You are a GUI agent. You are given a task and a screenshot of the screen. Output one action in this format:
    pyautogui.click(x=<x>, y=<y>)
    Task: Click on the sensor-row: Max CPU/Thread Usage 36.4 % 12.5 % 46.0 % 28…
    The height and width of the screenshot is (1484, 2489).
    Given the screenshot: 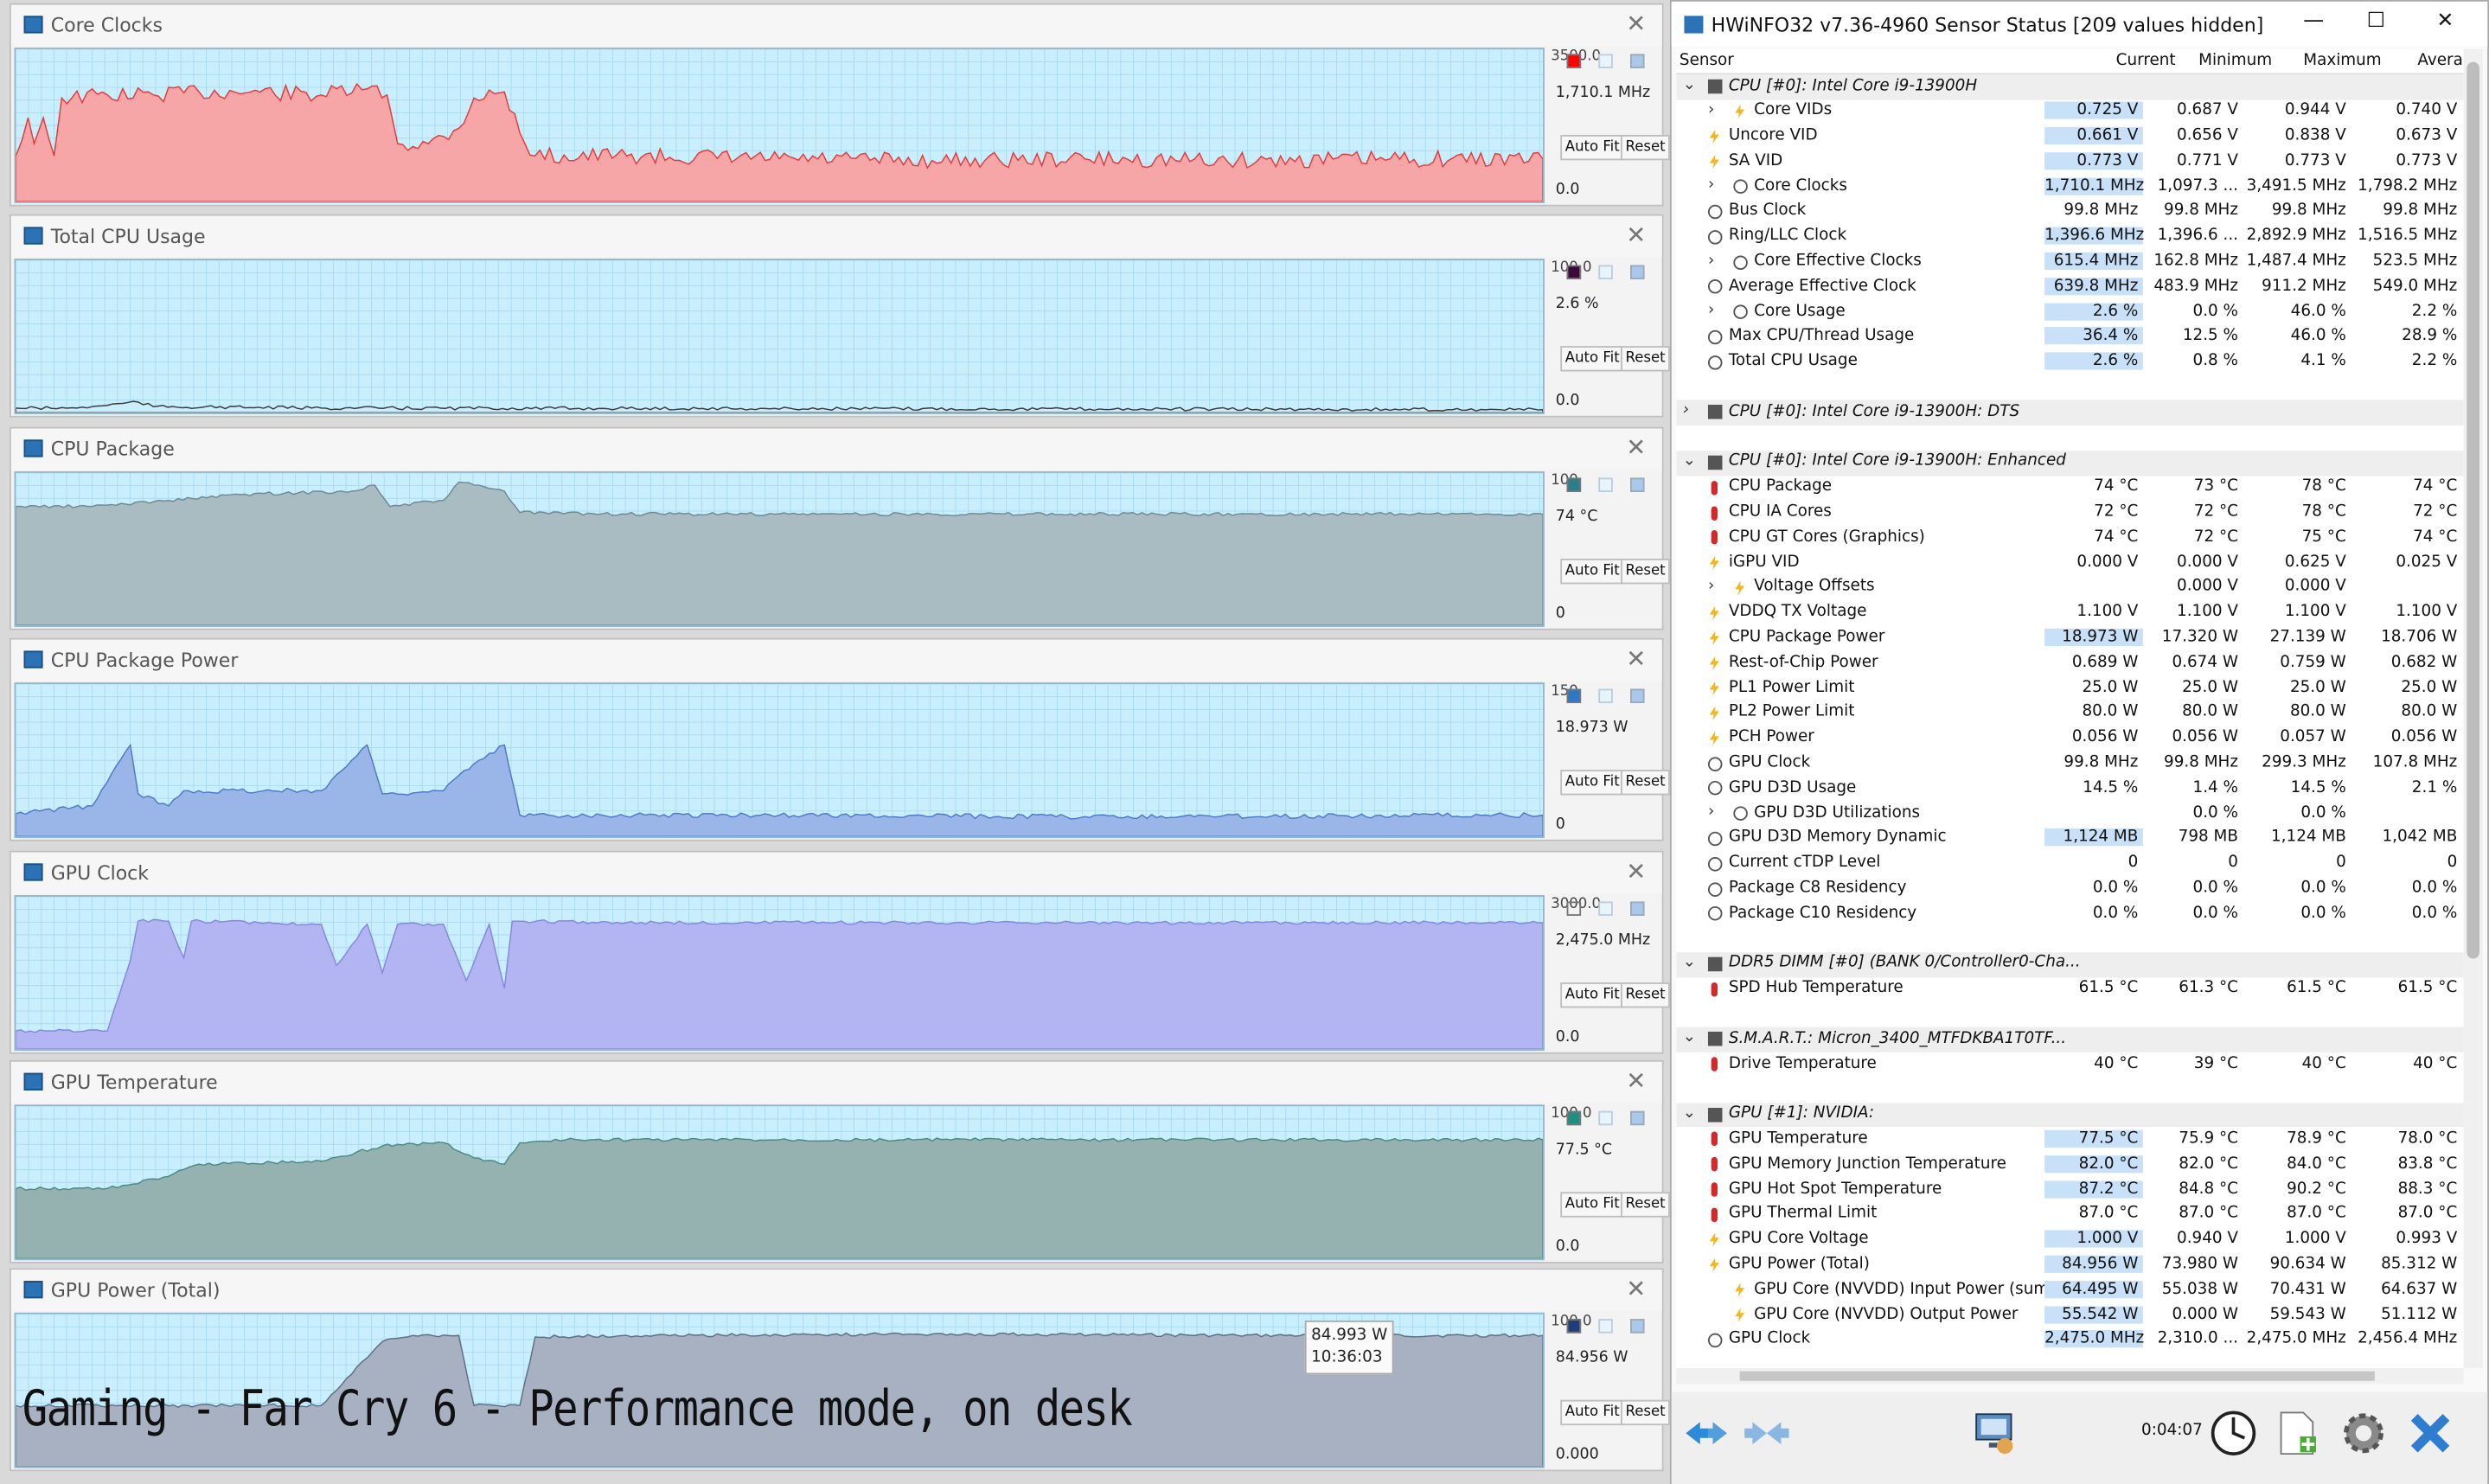 What is the action you would take?
    pyautogui.click(x=2069, y=337)
    